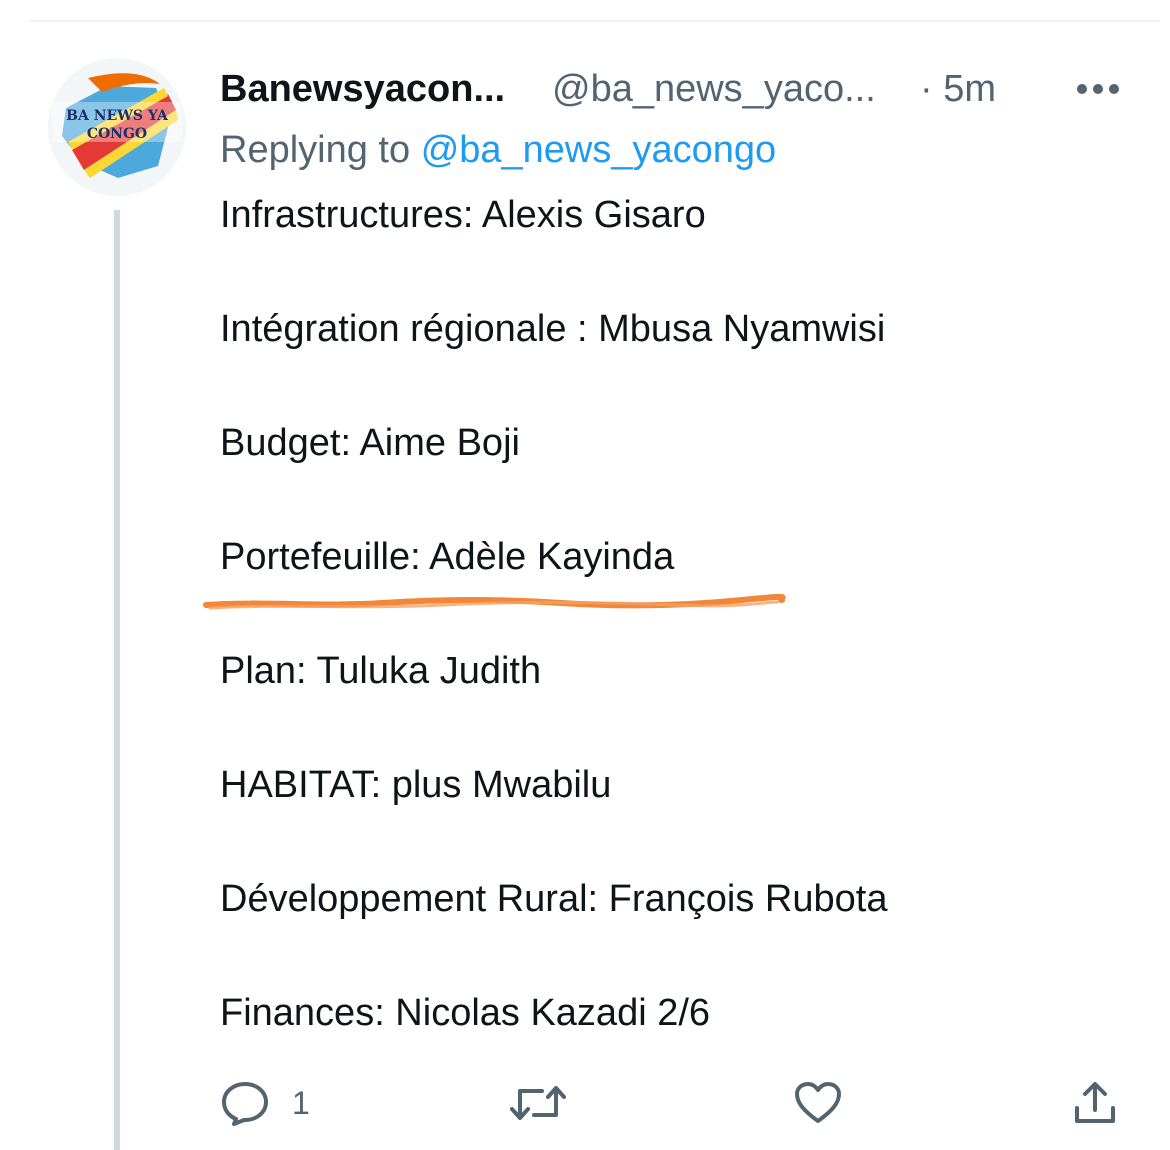 The height and width of the screenshot is (1150, 1170). Describe the element at coordinates (117, 134) in the screenshot. I see `avatar-logo-line-2: CONGO` at that location.